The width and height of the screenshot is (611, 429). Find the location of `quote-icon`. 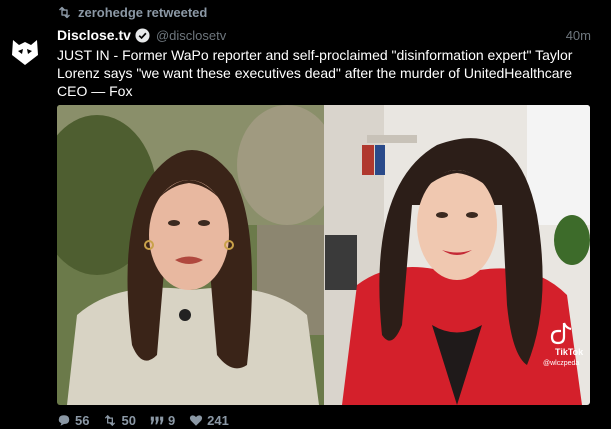

quote-icon is located at coordinates (157, 420).